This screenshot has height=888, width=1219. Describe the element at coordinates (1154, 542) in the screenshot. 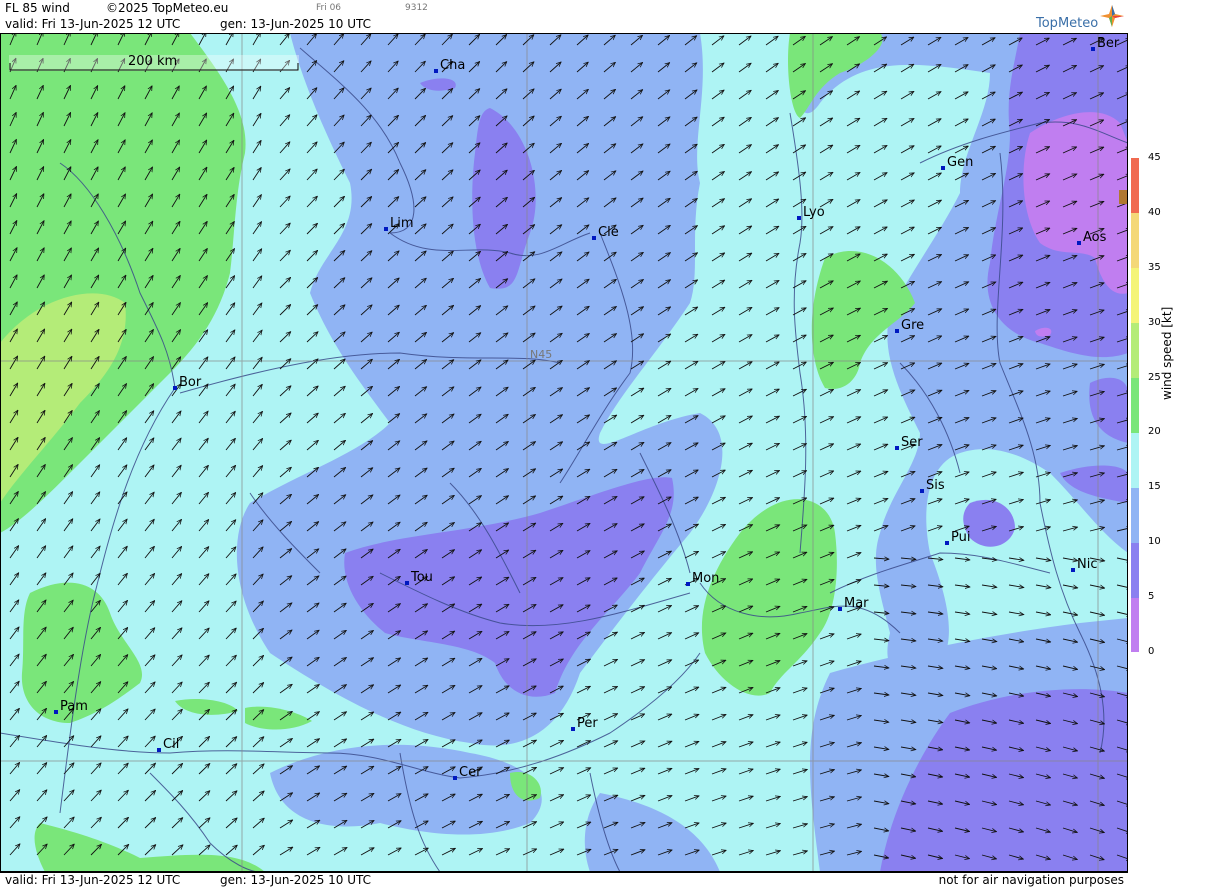

I see `legend-tick: 10` at that location.